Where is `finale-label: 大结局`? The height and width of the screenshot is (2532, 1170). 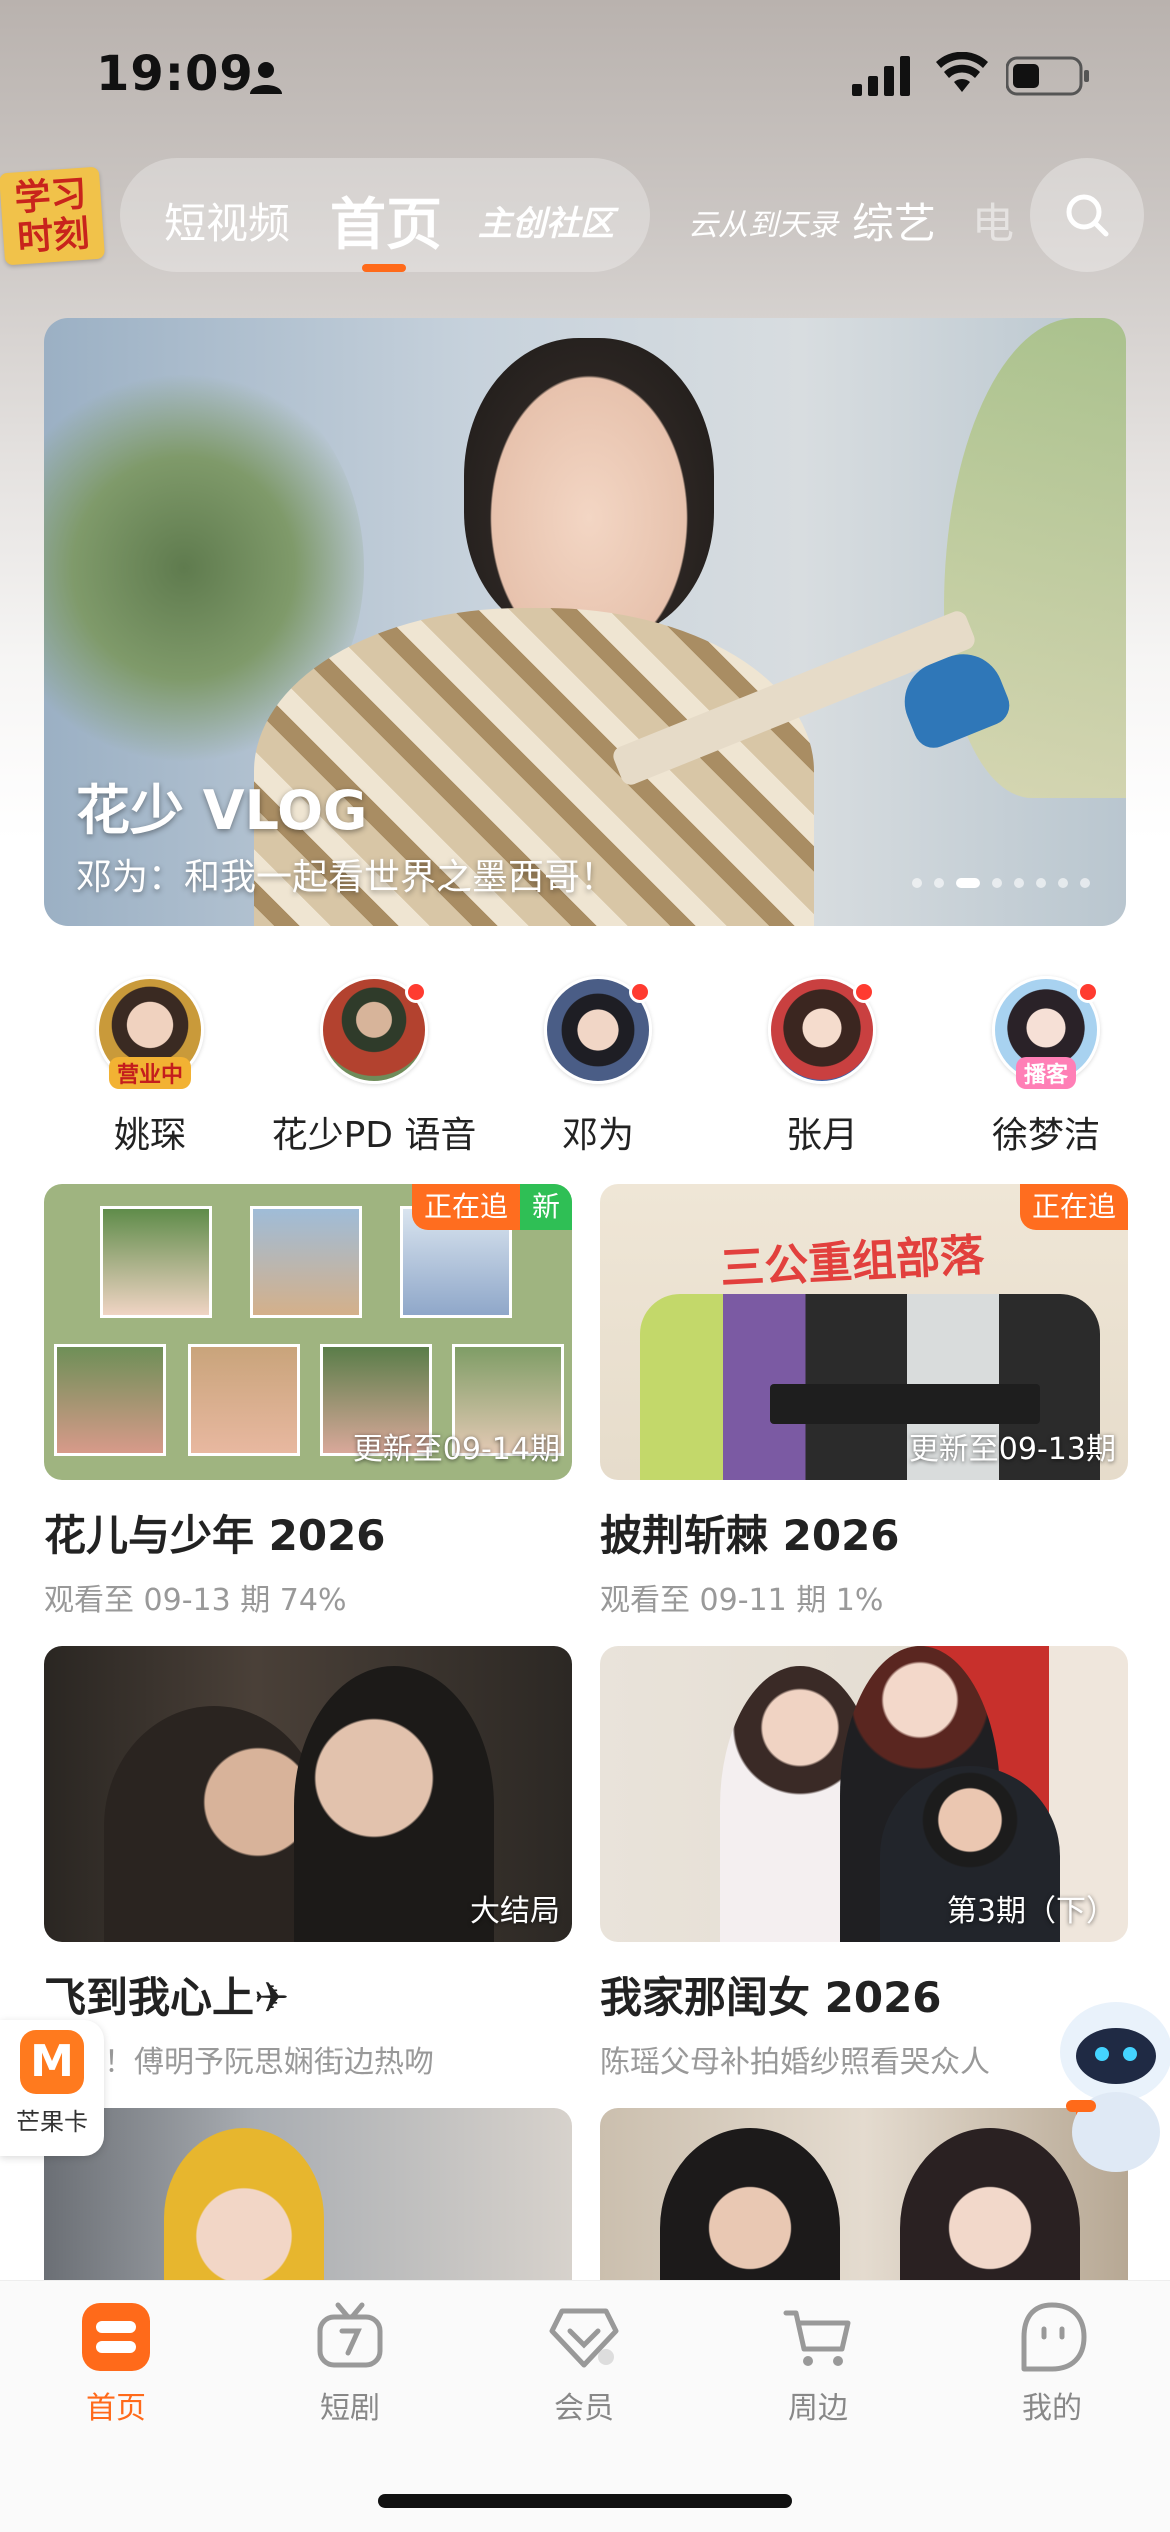 finale-label: 大结局 is located at coordinates (515, 1911).